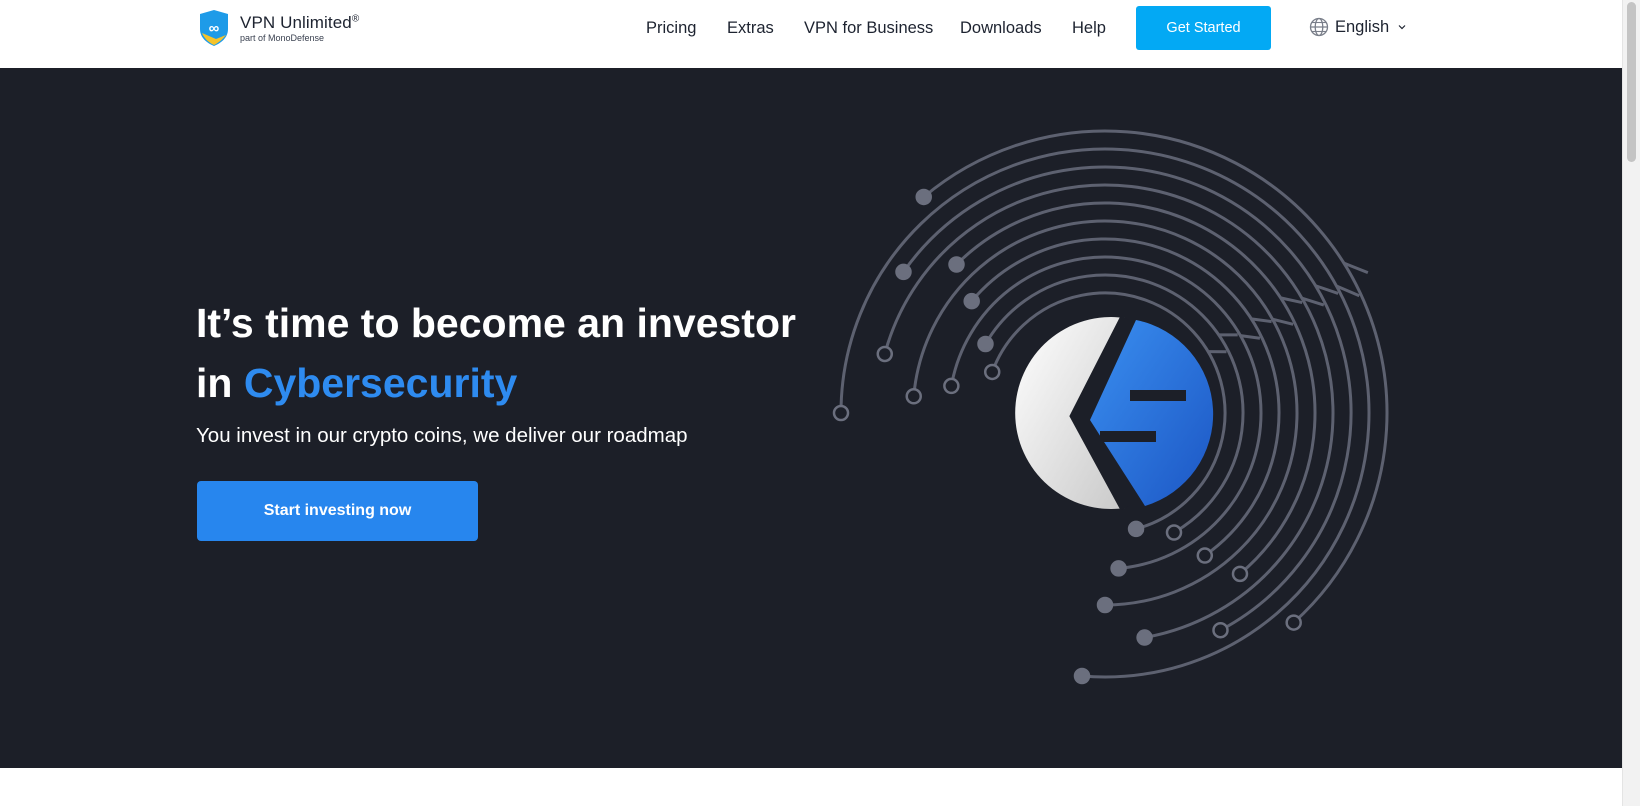  I want to click on nav-item-help: Help, so click(1089, 28).